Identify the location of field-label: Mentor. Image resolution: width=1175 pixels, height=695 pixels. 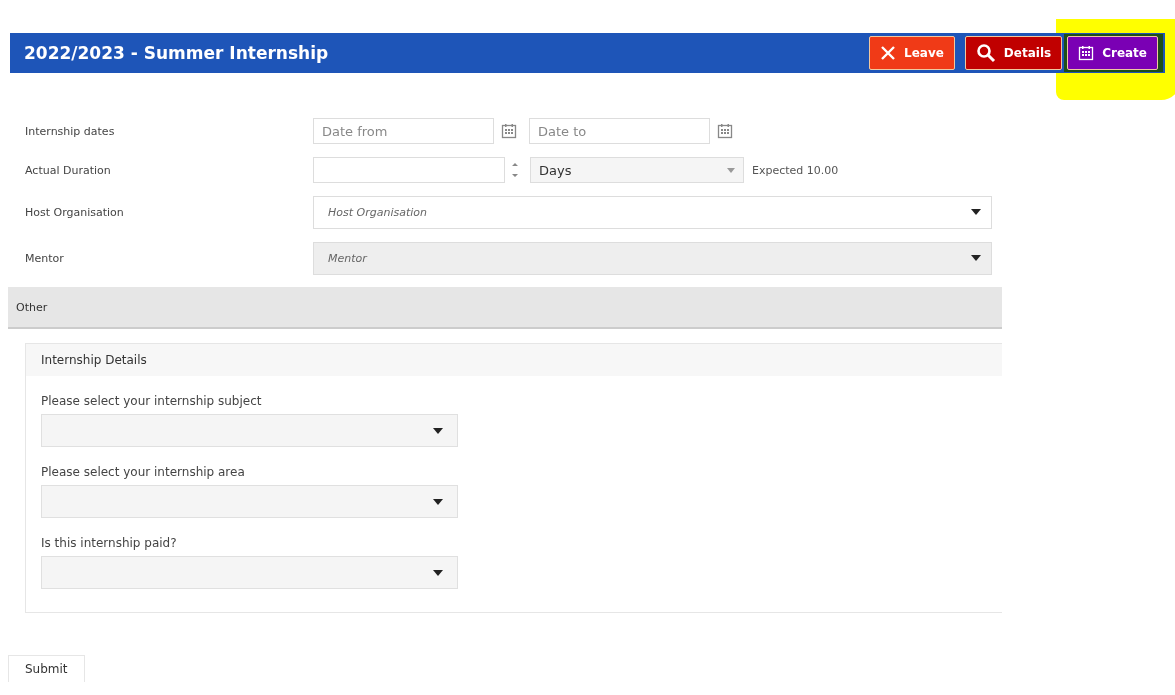
(45, 258).